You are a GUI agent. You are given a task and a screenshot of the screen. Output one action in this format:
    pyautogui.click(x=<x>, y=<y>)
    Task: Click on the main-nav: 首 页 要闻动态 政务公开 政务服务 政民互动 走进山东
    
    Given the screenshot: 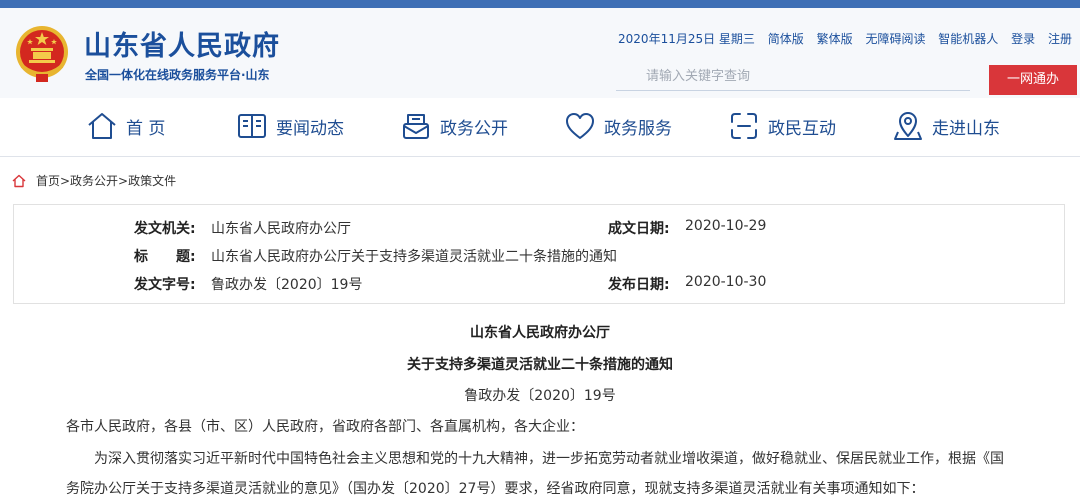 What is the action you would take?
    pyautogui.click(x=540, y=127)
    